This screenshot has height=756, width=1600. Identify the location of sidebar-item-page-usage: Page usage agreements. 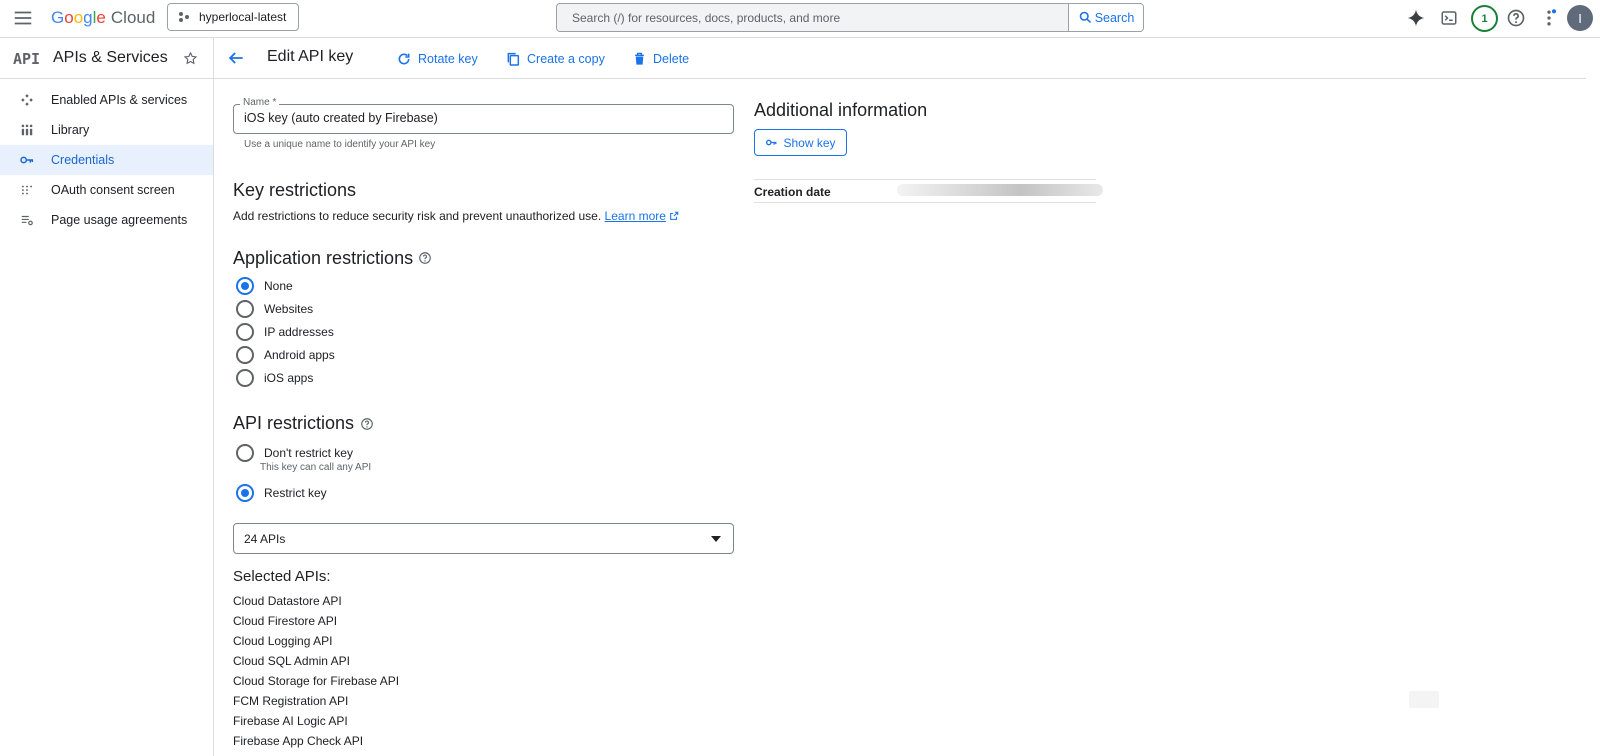
(106, 220).